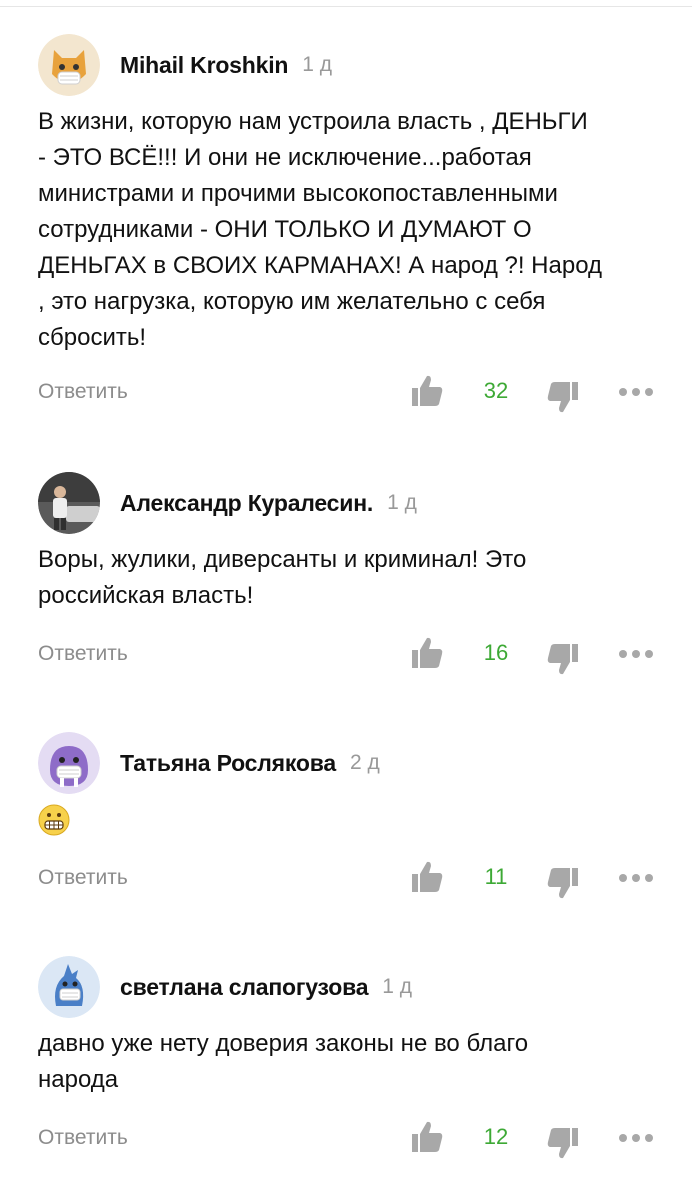 The height and width of the screenshot is (1200, 692). I want to click on grimacing-face-emoji-icon, so click(54, 820).